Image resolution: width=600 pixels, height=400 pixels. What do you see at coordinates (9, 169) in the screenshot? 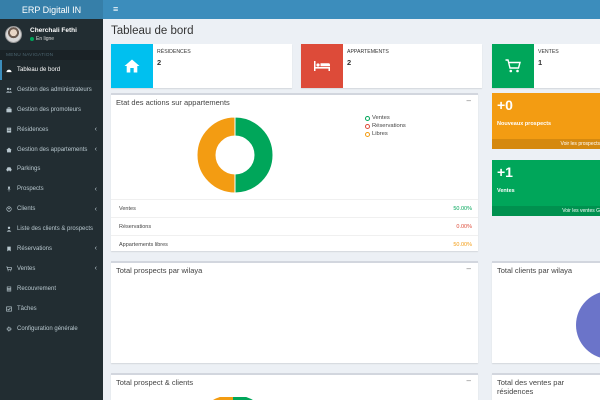
I see `car-icon` at bounding box center [9, 169].